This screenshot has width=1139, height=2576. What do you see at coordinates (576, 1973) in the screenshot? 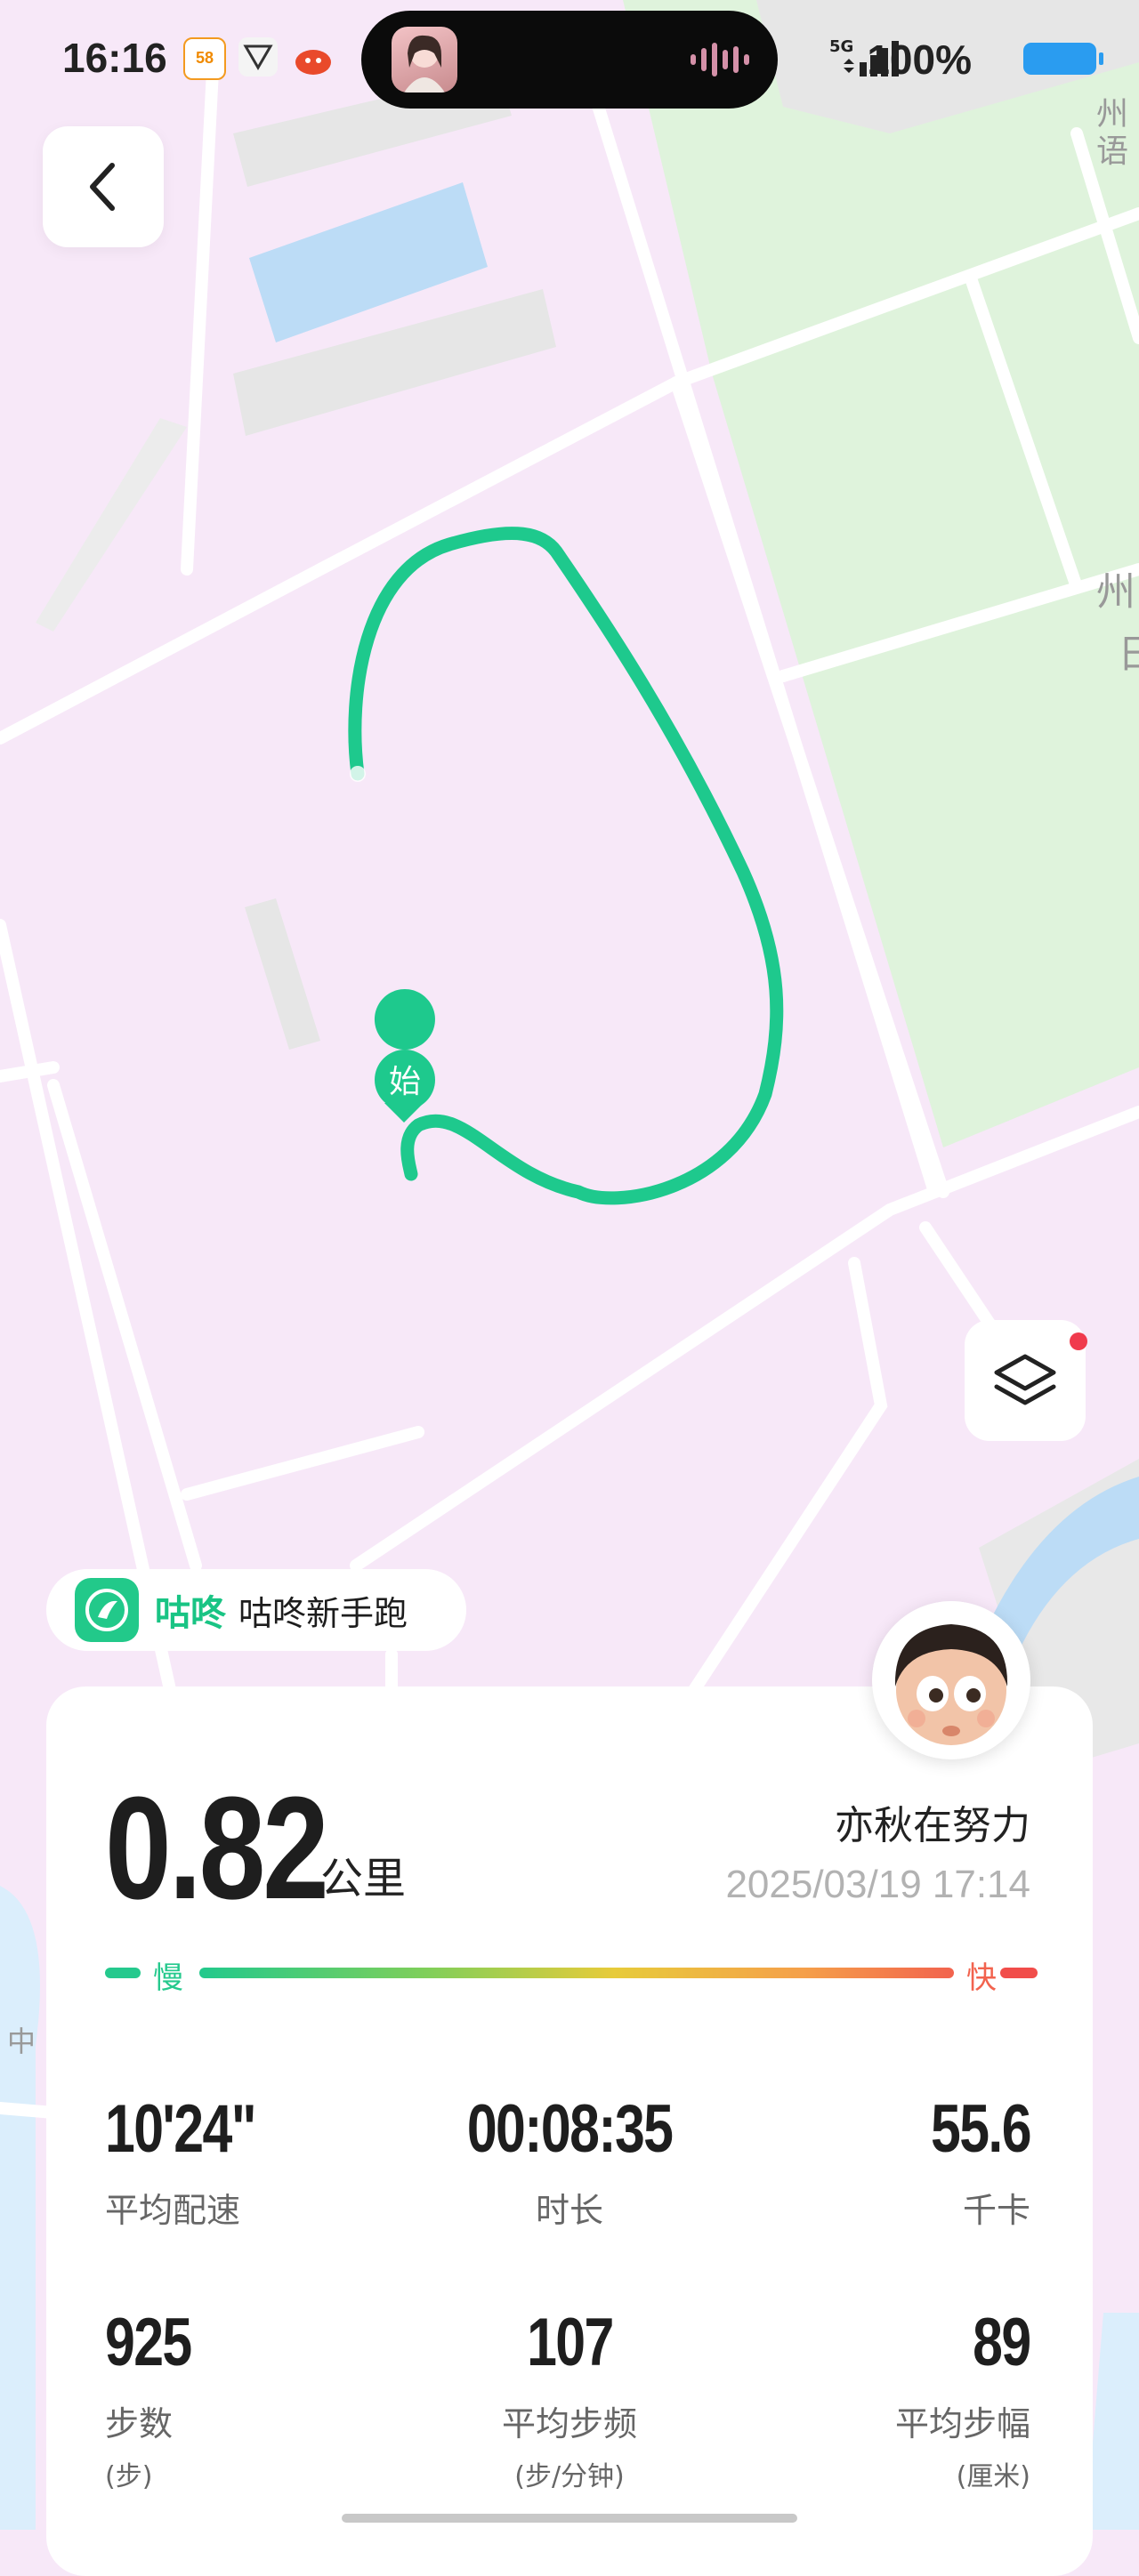
I see `pace-gradient-bar` at bounding box center [576, 1973].